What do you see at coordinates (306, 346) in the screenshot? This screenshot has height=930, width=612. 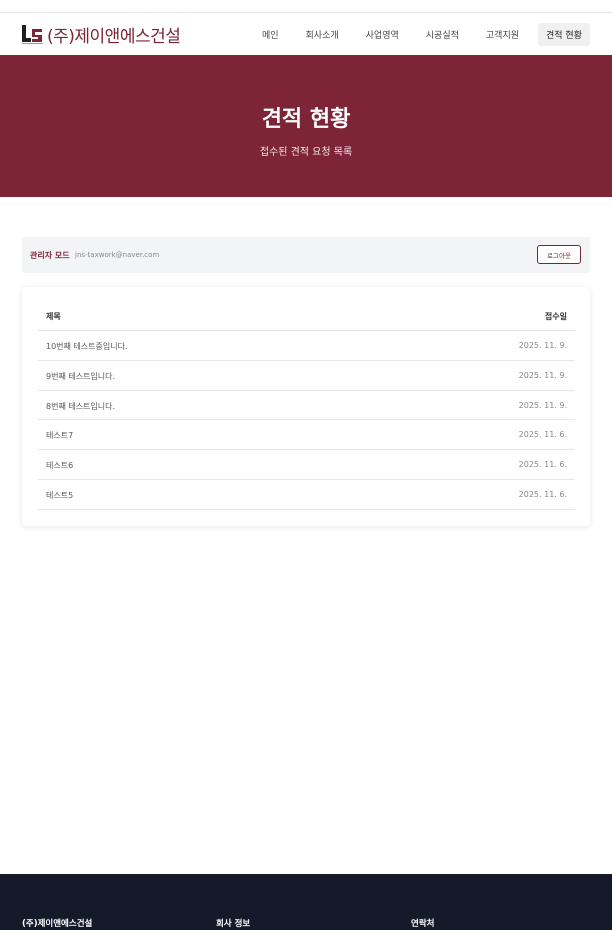 I see `table-row: 10번째 테스트중입니다. 2025. 11. 9.` at bounding box center [306, 346].